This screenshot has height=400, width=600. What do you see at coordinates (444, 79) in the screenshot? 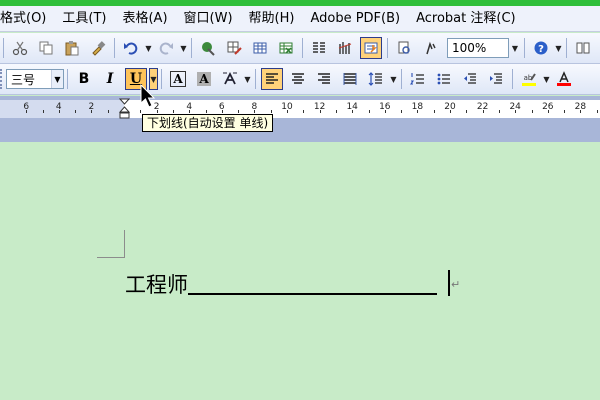
I see `bullets-button` at bounding box center [444, 79].